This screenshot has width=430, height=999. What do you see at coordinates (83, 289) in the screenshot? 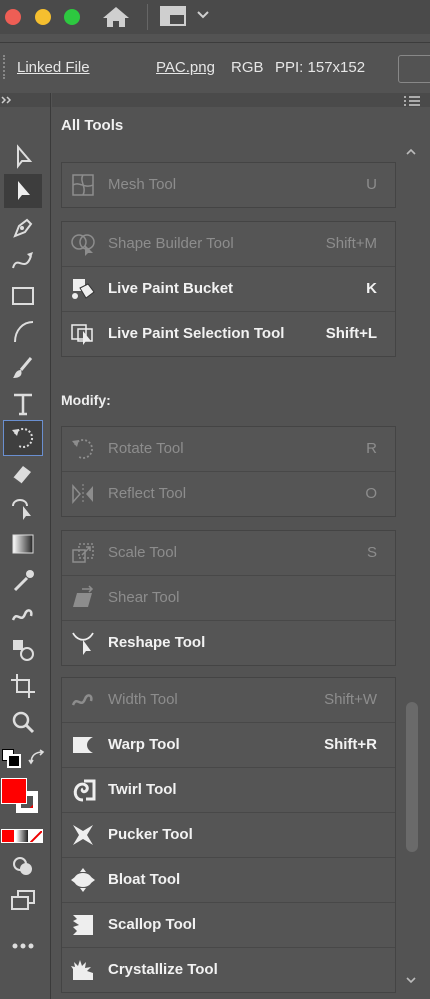
I see `paint-bucket-icon` at bounding box center [83, 289].